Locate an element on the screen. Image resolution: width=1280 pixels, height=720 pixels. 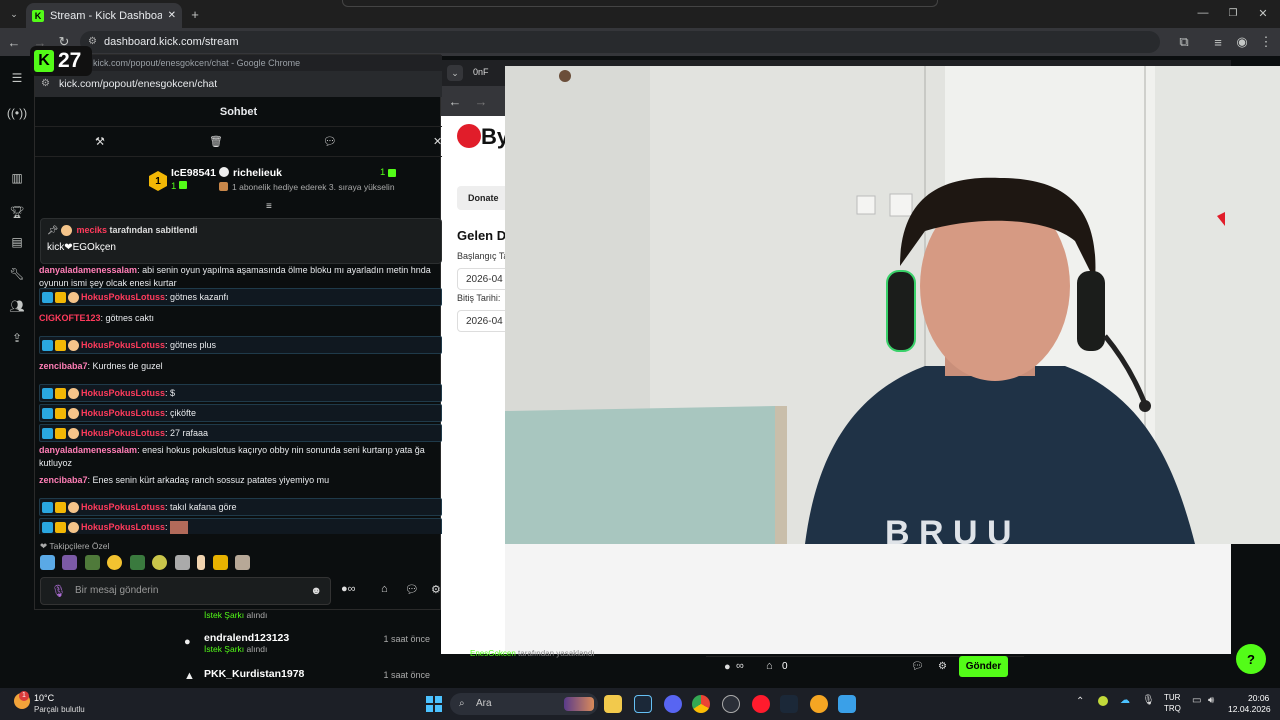
volume-icon: 🔊︎ is located at coordinates (1211, 700).